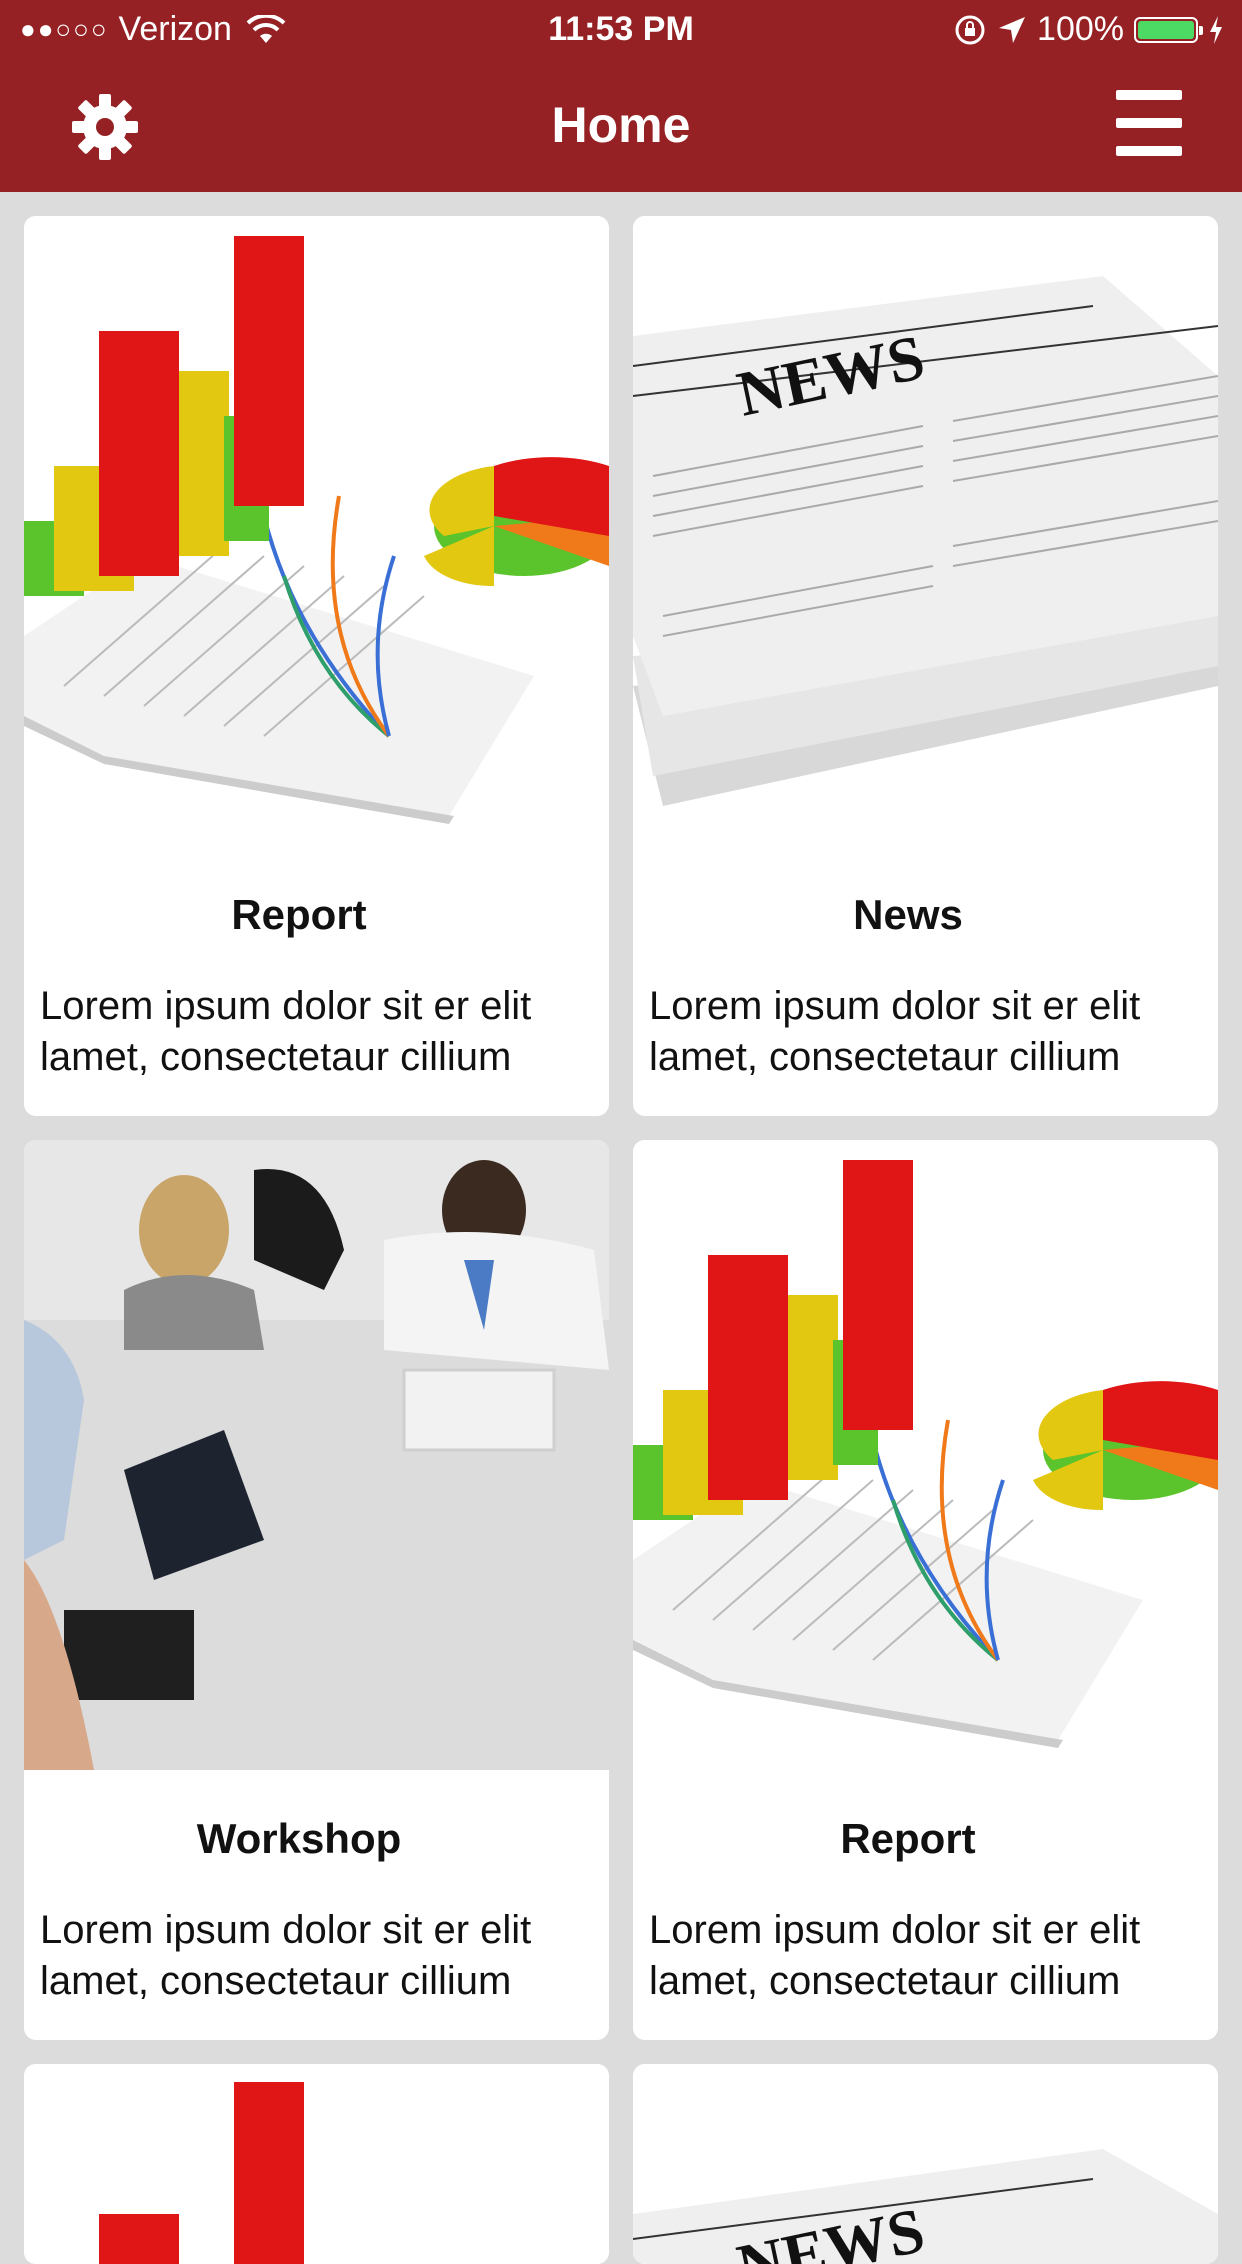 Image resolution: width=1242 pixels, height=2264 pixels. What do you see at coordinates (316, 1455) in the screenshot?
I see `meeting-image` at bounding box center [316, 1455].